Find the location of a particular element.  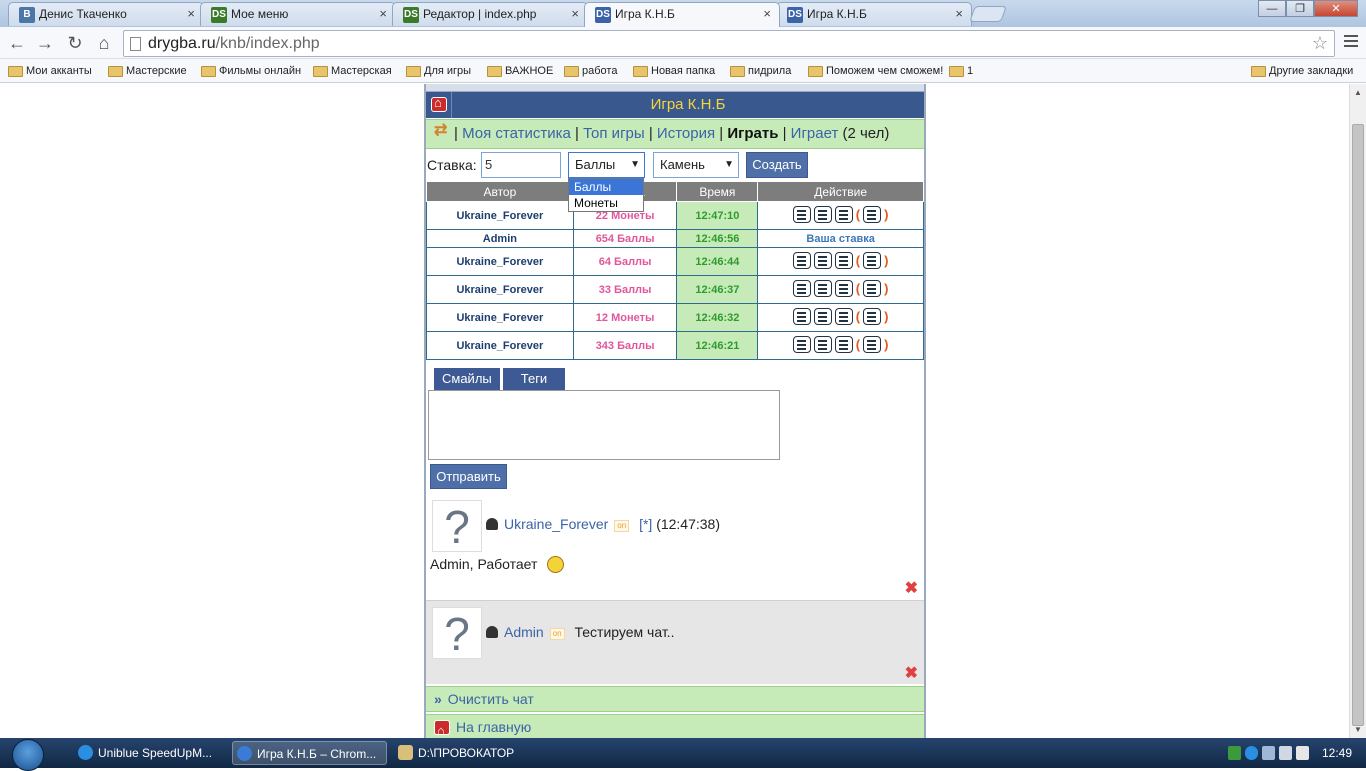

power-icon is located at coordinates (1302, 753).